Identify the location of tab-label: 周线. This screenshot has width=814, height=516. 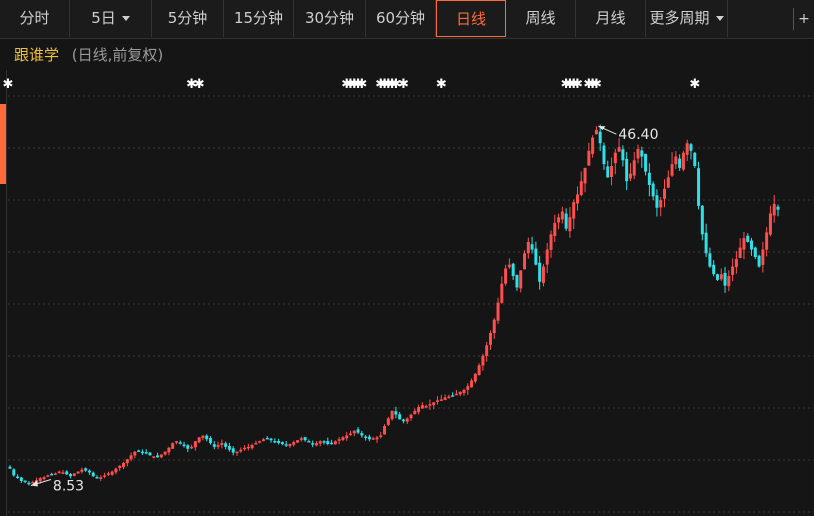
(540, 18).